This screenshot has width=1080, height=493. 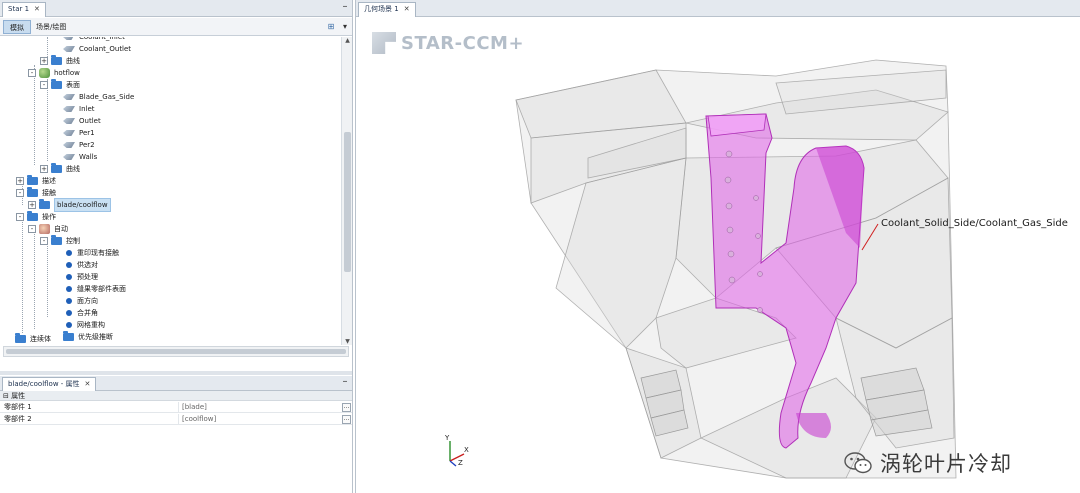 I want to click on tree-item: + 描述, so click(x=36, y=181).